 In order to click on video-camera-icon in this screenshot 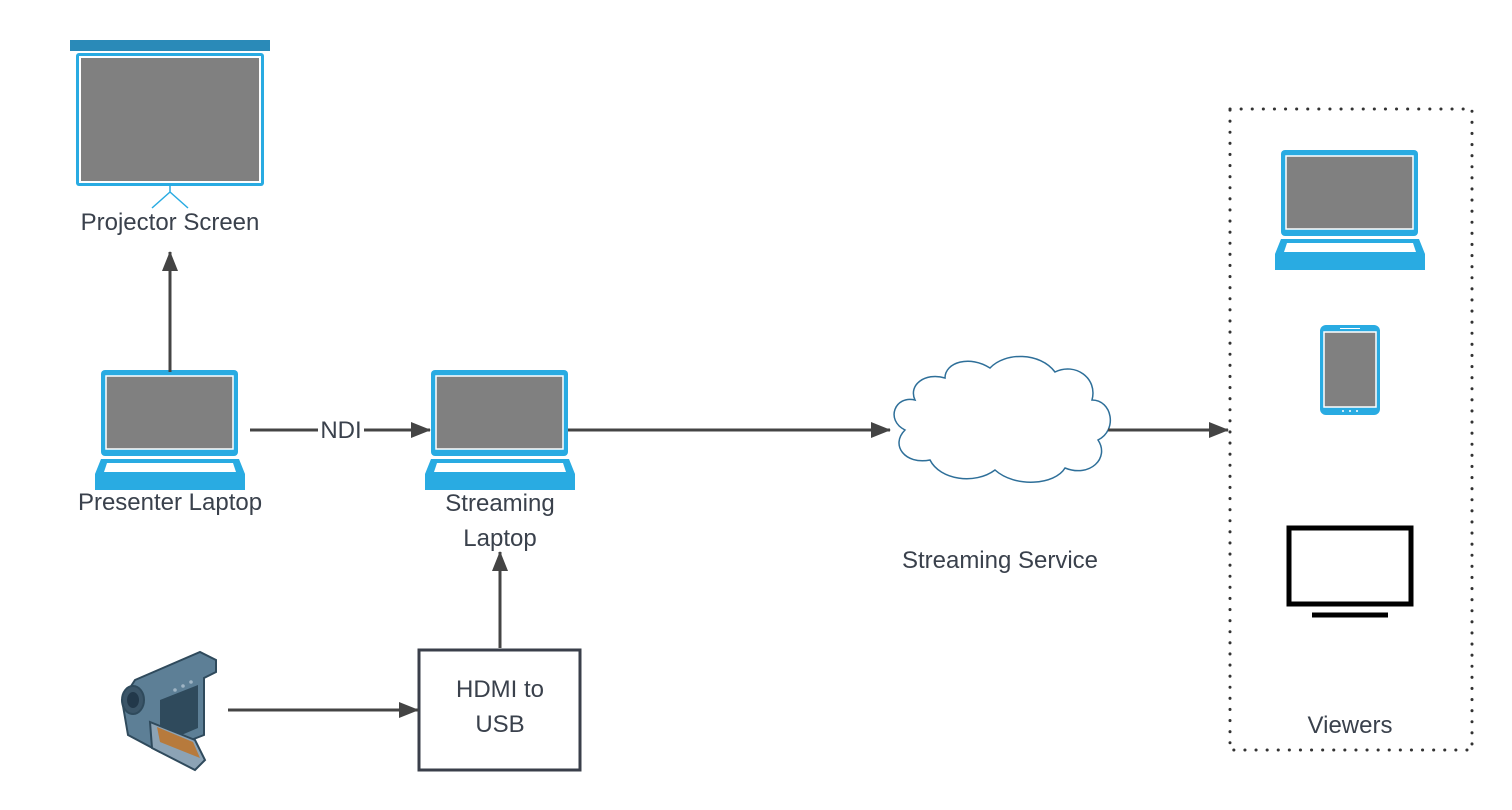, I will do `click(168, 711)`.